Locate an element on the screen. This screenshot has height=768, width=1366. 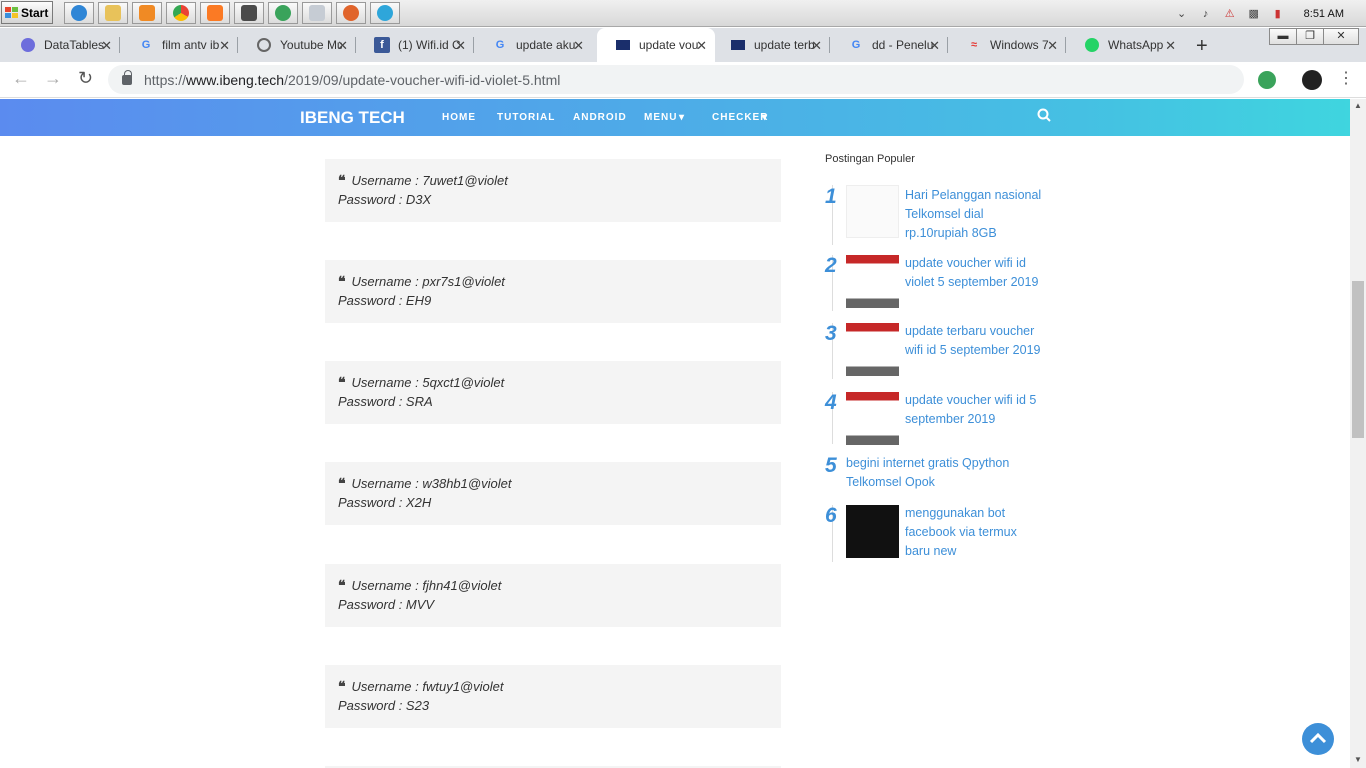
post-rank: 1 is located at coordinates (831, 196).